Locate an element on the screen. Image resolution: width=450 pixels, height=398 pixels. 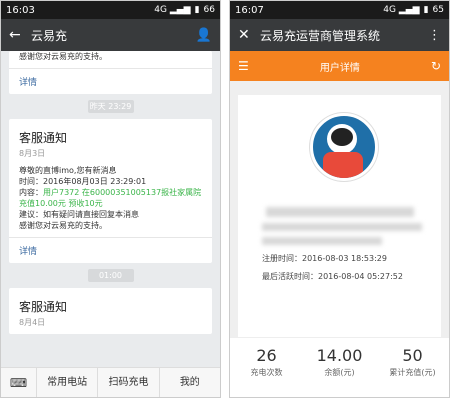
status-time: 16:03 is located at coordinates (20, 10).